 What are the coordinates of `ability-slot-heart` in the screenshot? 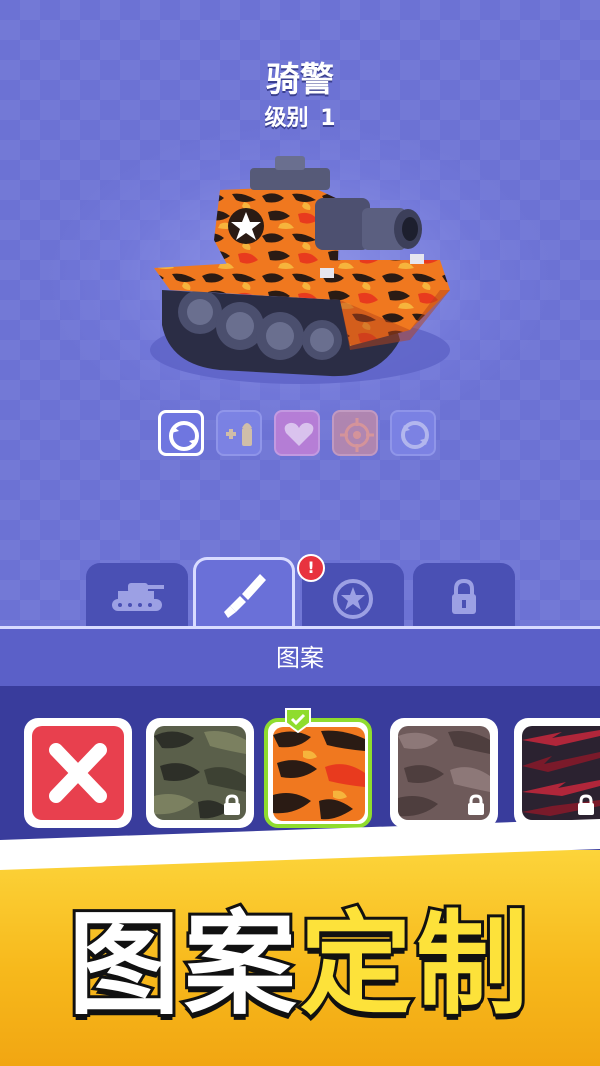 It's located at (297, 433).